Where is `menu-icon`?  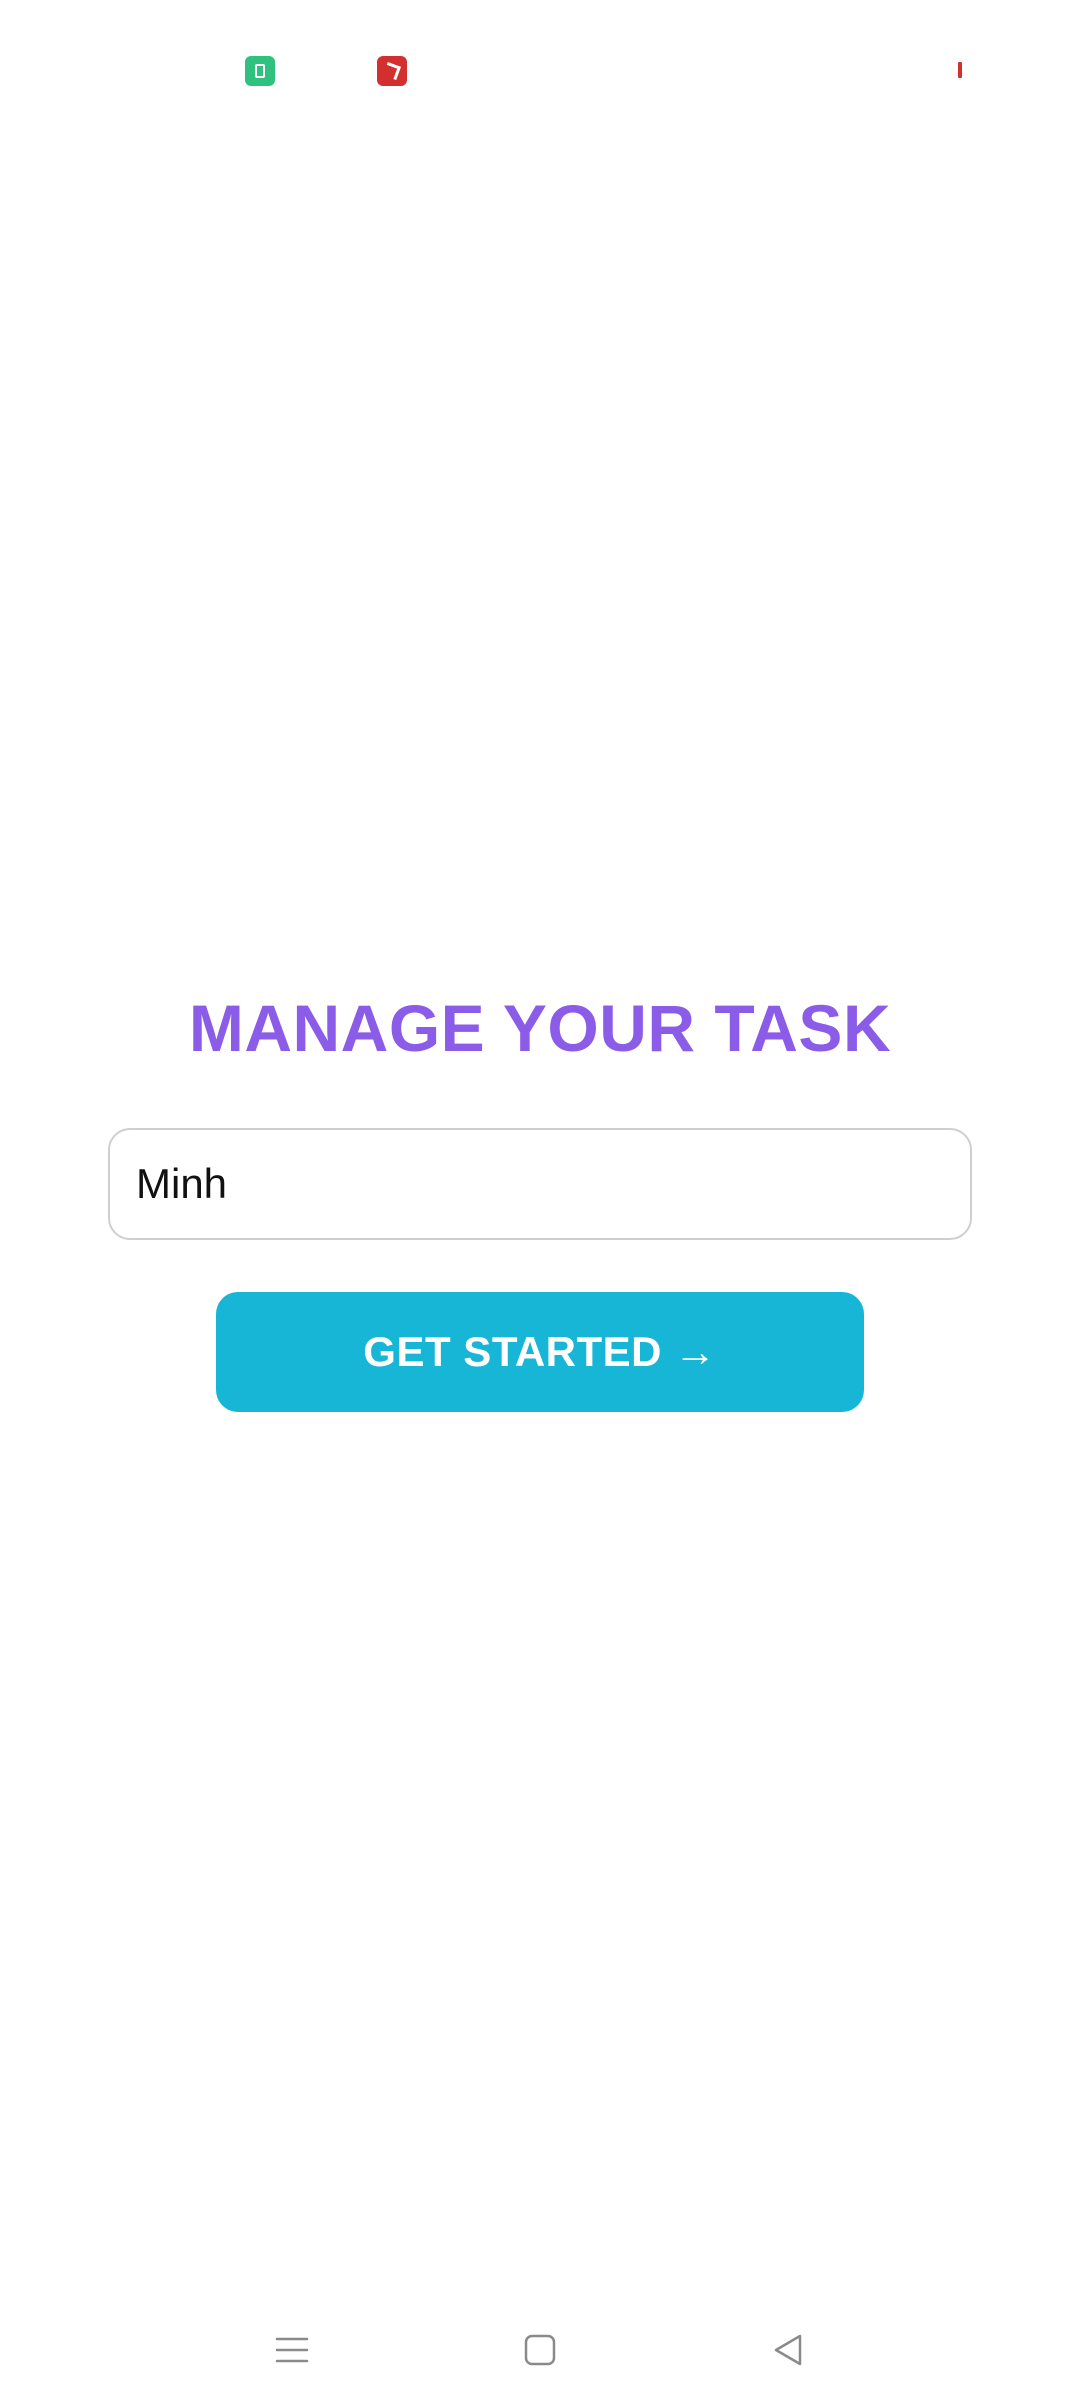
menu-icon is located at coordinates (292, 2350).